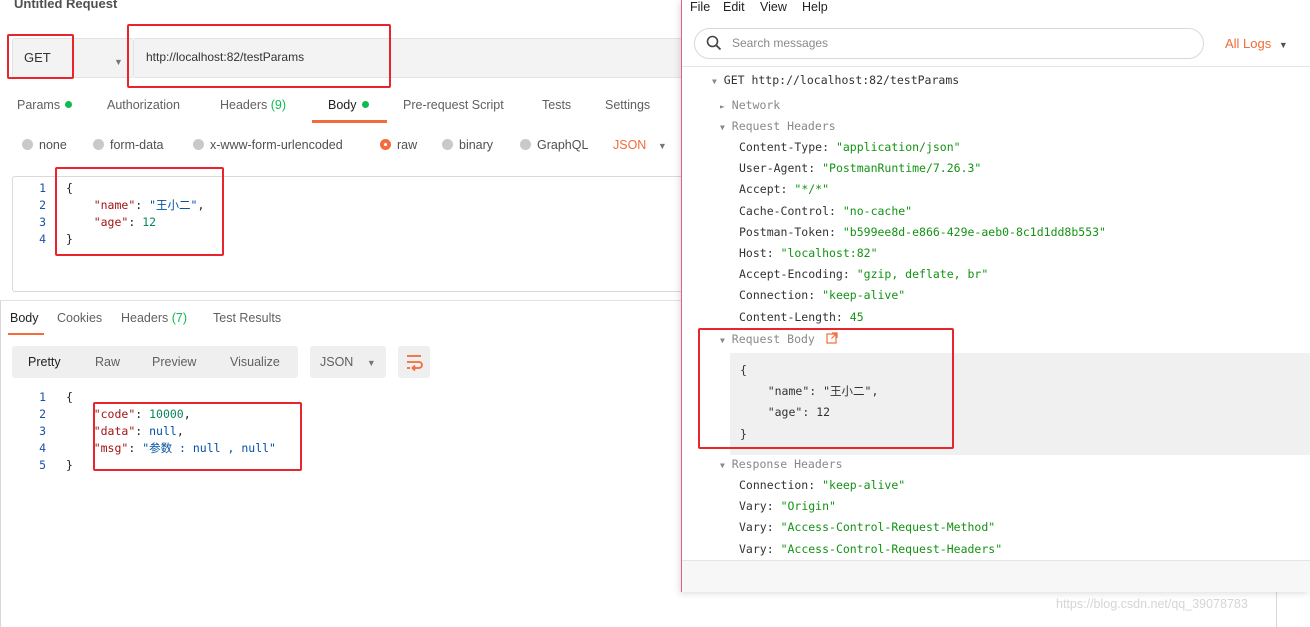 The image size is (1310, 627). I want to click on request-line-numbers: 1 2 3 4, so click(42, 213).